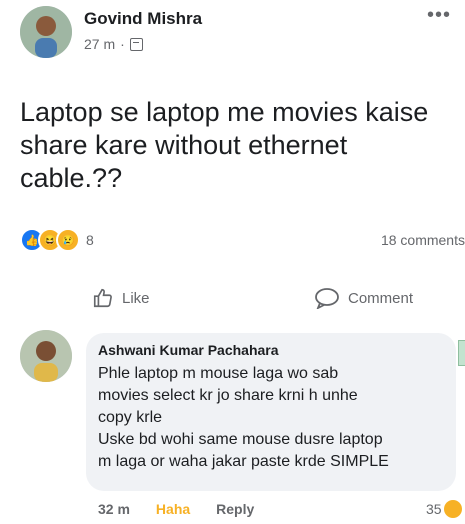 This screenshot has width=465, height=524. Describe the element at coordinates (99, 44) in the screenshot. I see `post-time: 27 m` at that location.